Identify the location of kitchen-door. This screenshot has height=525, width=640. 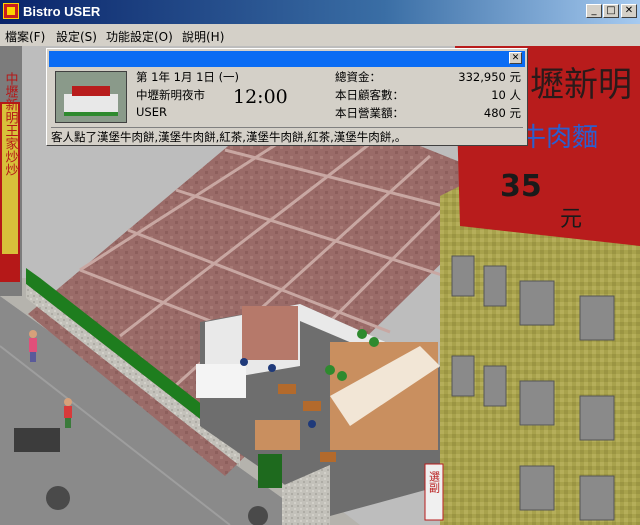
(270, 333).